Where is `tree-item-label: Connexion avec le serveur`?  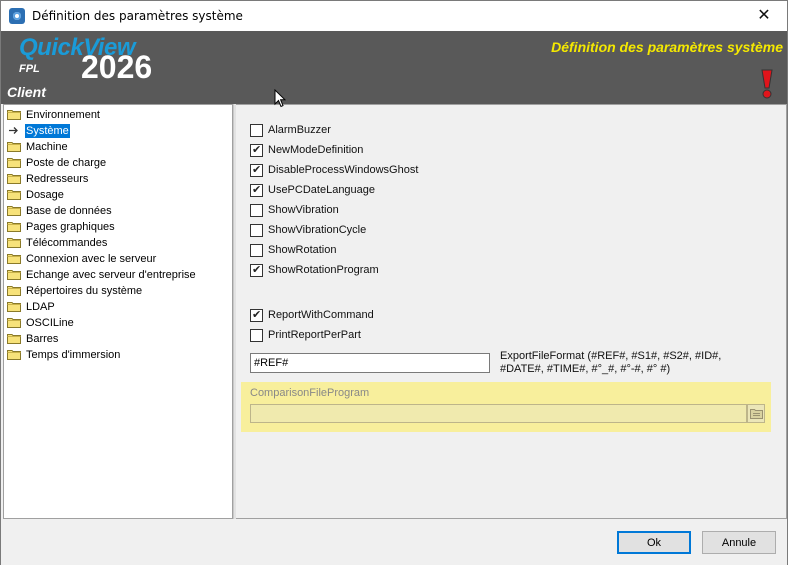
tree-item-label: Connexion avec le serveur is located at coordinates (91, 259).